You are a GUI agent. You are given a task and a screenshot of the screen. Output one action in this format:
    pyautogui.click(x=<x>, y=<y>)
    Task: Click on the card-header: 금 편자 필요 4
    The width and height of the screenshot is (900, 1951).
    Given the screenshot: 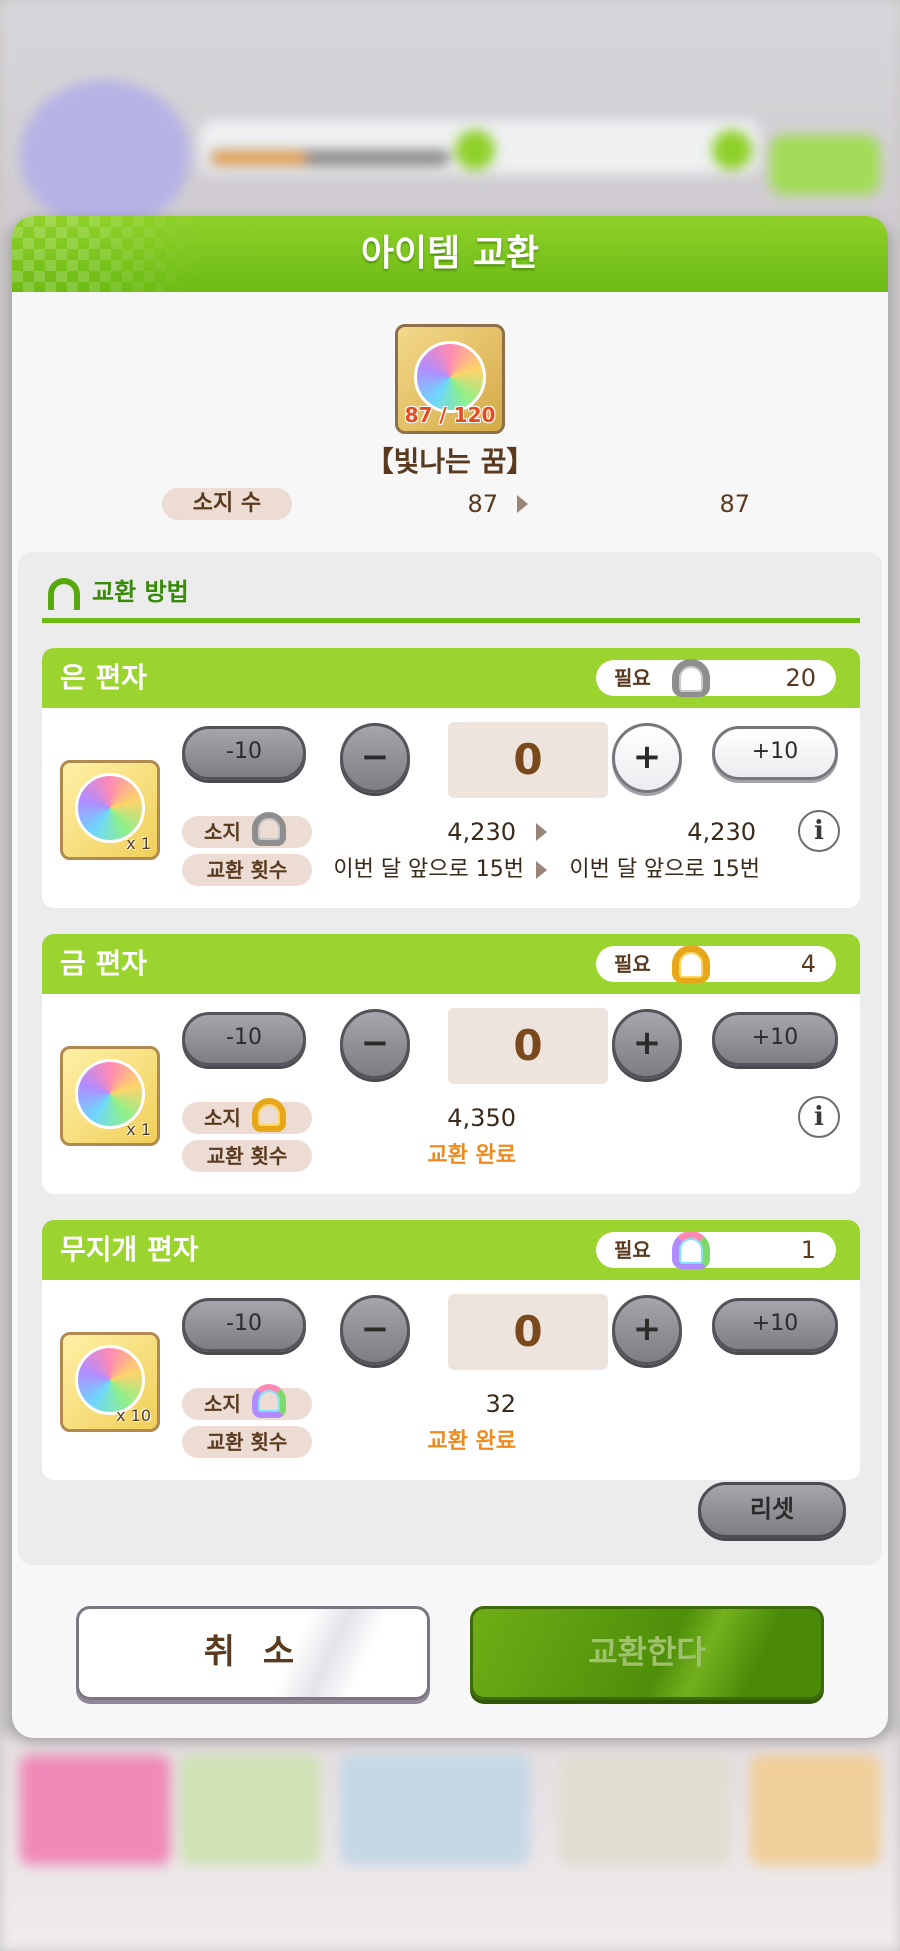 What is the action you would take?
    pyautogui.click(x=451, y=964)
    